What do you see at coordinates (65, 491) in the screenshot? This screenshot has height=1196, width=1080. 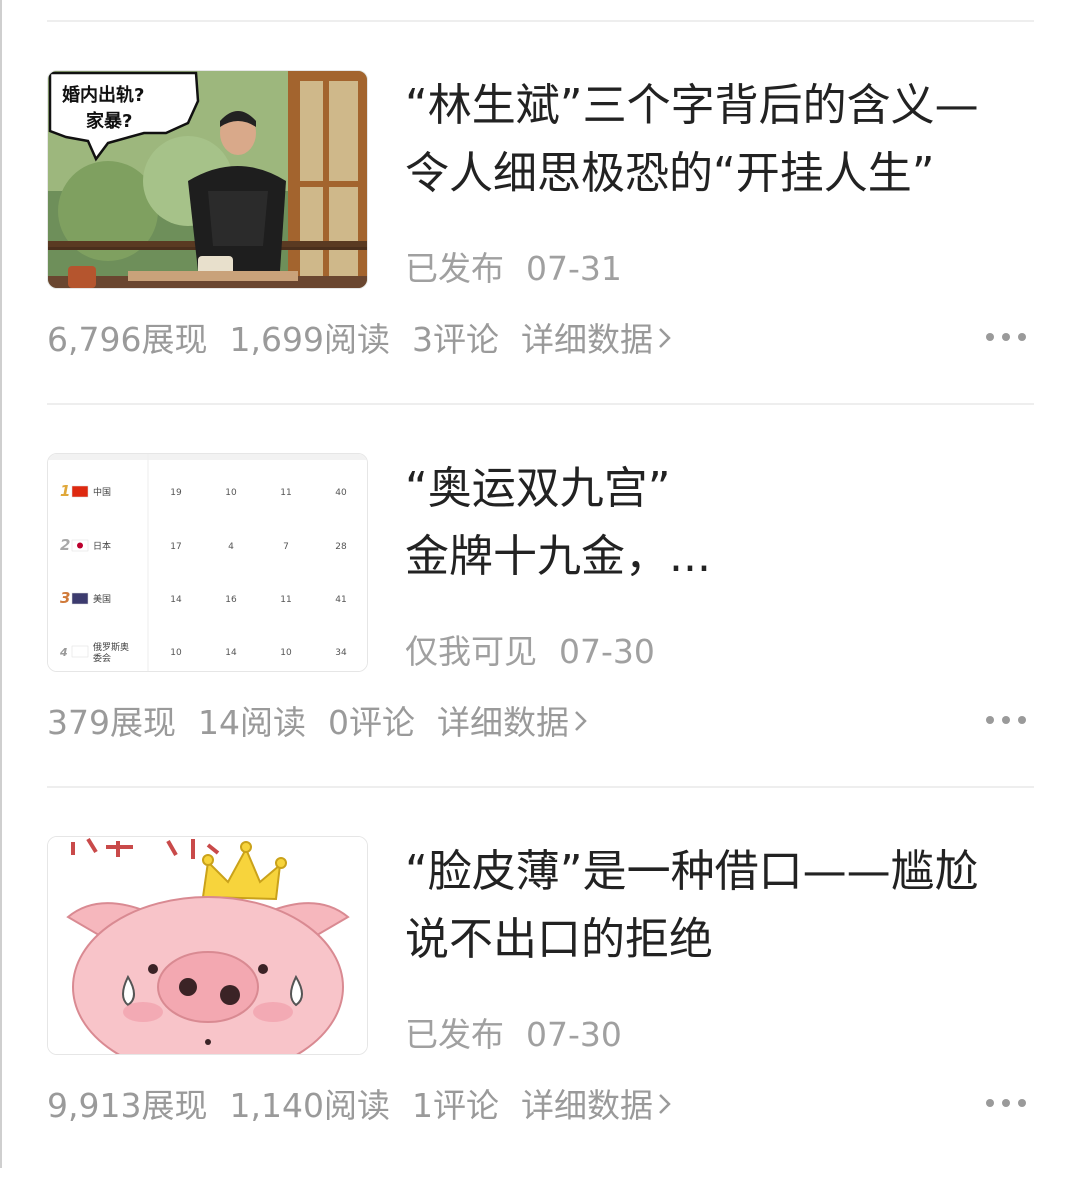 I see `medal-rank: 1` at bounding box center [65, 491].